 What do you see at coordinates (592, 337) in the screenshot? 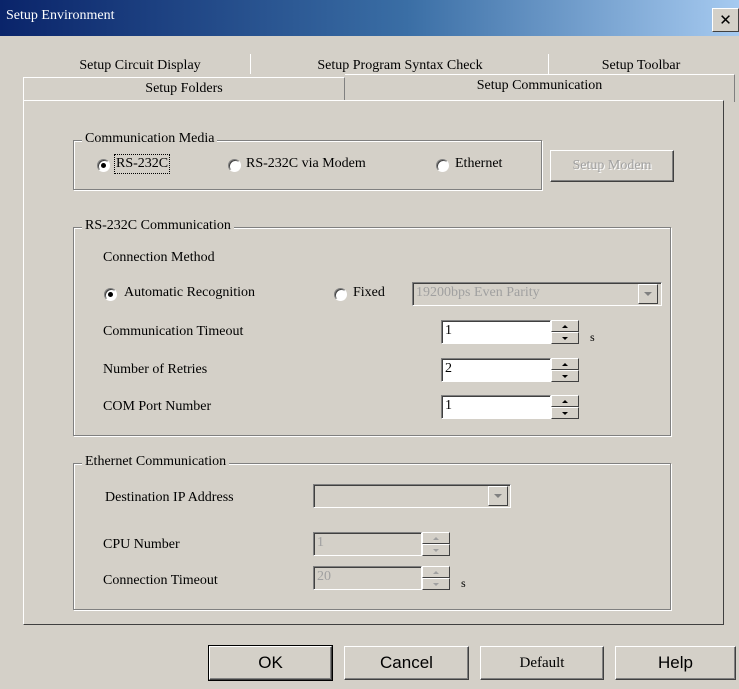
I see `communication-timeout-unit: s` at bounding box center [592, 337].